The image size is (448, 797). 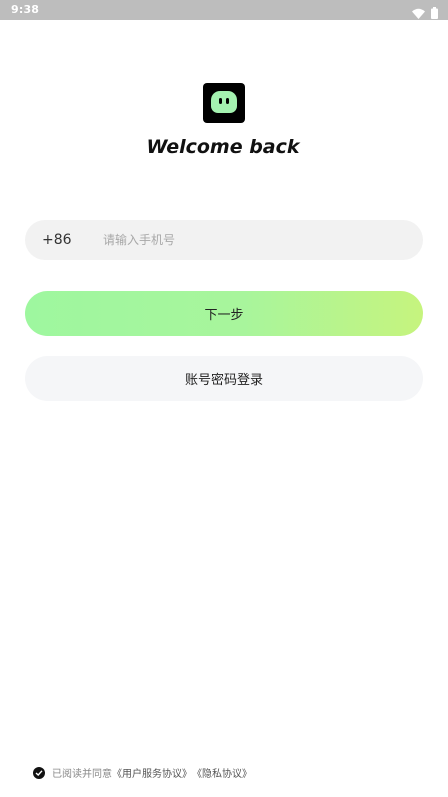 I want to click on status-icons, so click(x=425, y=13).